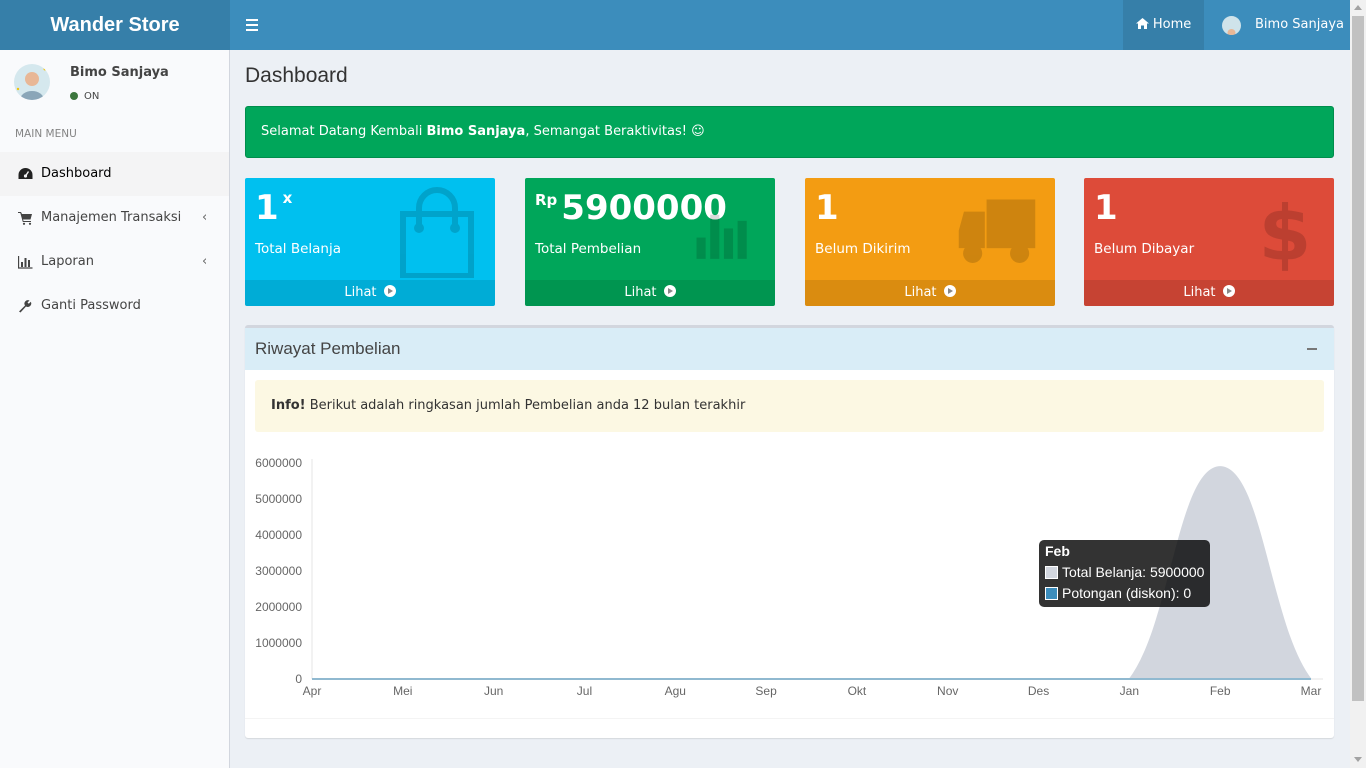 The height and width of the screenshot is (768, 1366). Describe the element at coordinates (278, 643) in the screenshot. I see `y-tick-label: 1000000` at that location.